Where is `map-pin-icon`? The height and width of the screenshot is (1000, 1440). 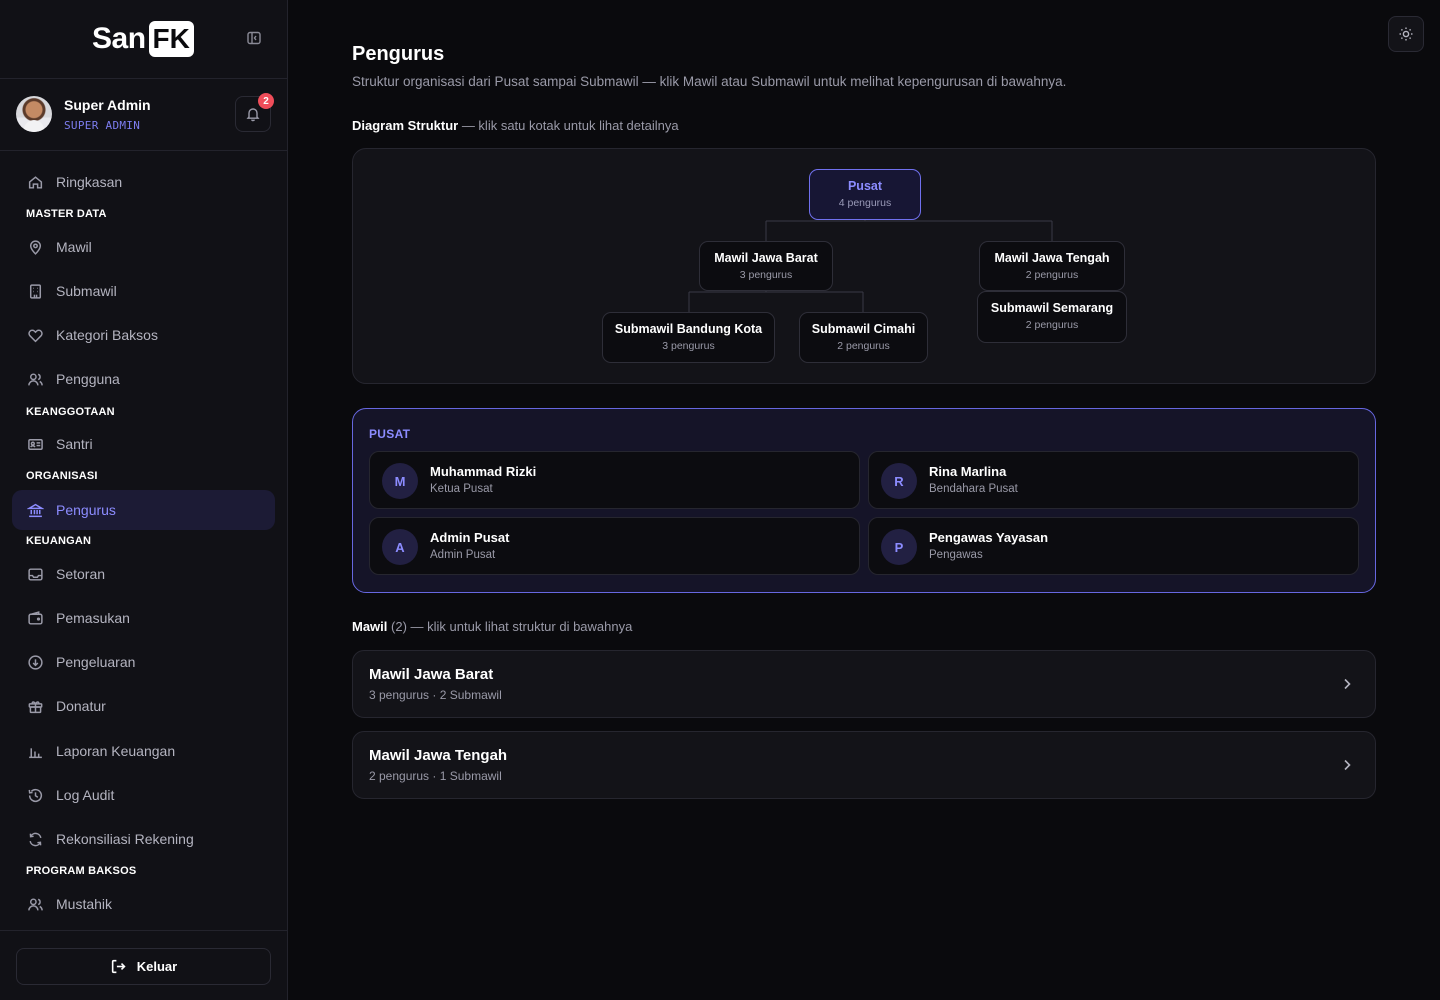
map-pin-icon is located at coordinates (35, 247).